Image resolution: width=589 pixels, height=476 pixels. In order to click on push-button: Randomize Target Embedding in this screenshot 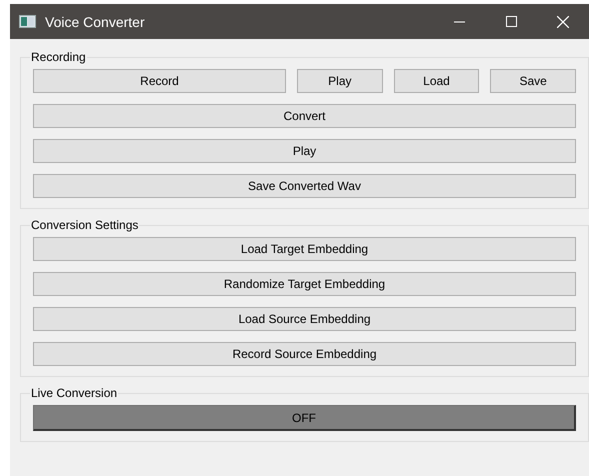, I will do `click(304, 284)`.